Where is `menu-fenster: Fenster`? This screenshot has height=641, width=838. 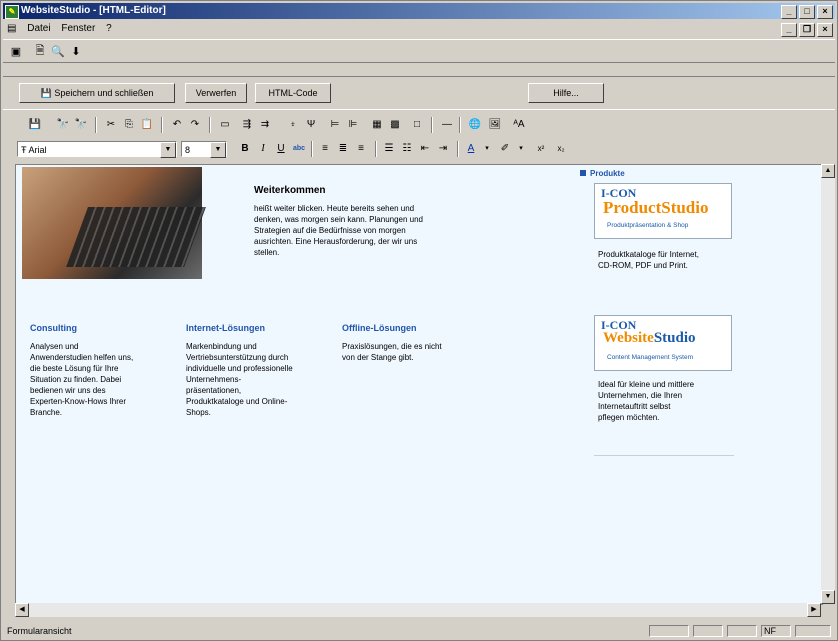
menu-fenster: Fenster is located at coordinates (78, 28).